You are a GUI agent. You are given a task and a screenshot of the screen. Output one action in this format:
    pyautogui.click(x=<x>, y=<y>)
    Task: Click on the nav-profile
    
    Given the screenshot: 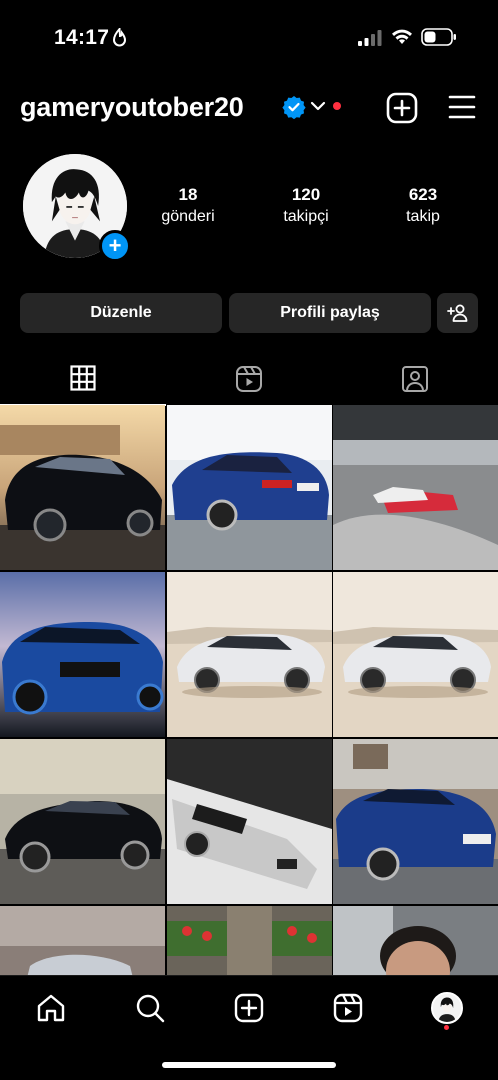 What is the action you would take?
    pyautogui.click(x=447, y=1008)
    